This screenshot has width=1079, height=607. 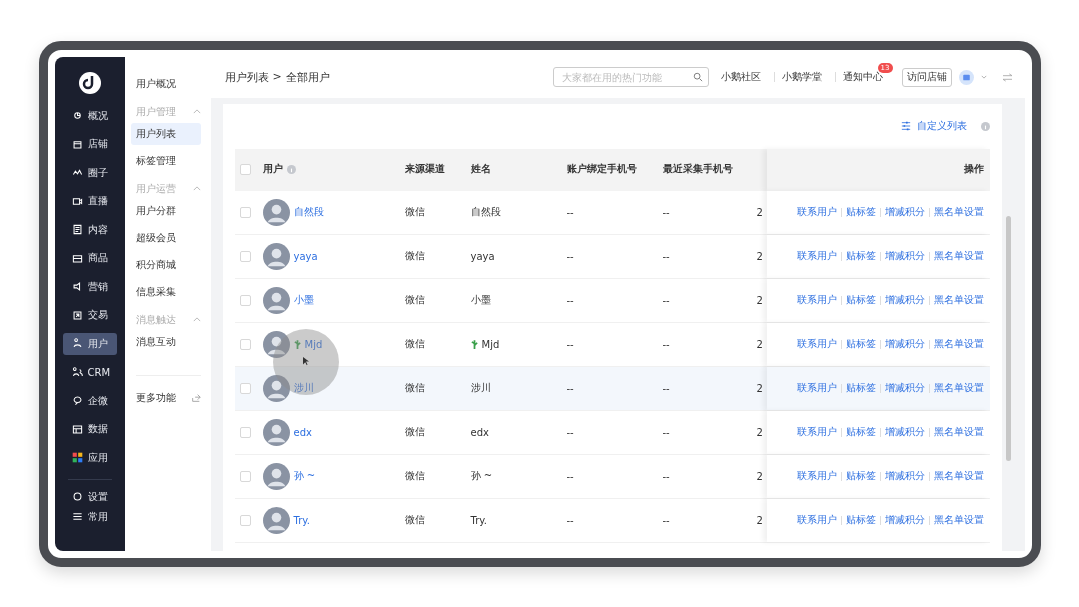 I want to click on plant-icon, so click(x=297, y=344).